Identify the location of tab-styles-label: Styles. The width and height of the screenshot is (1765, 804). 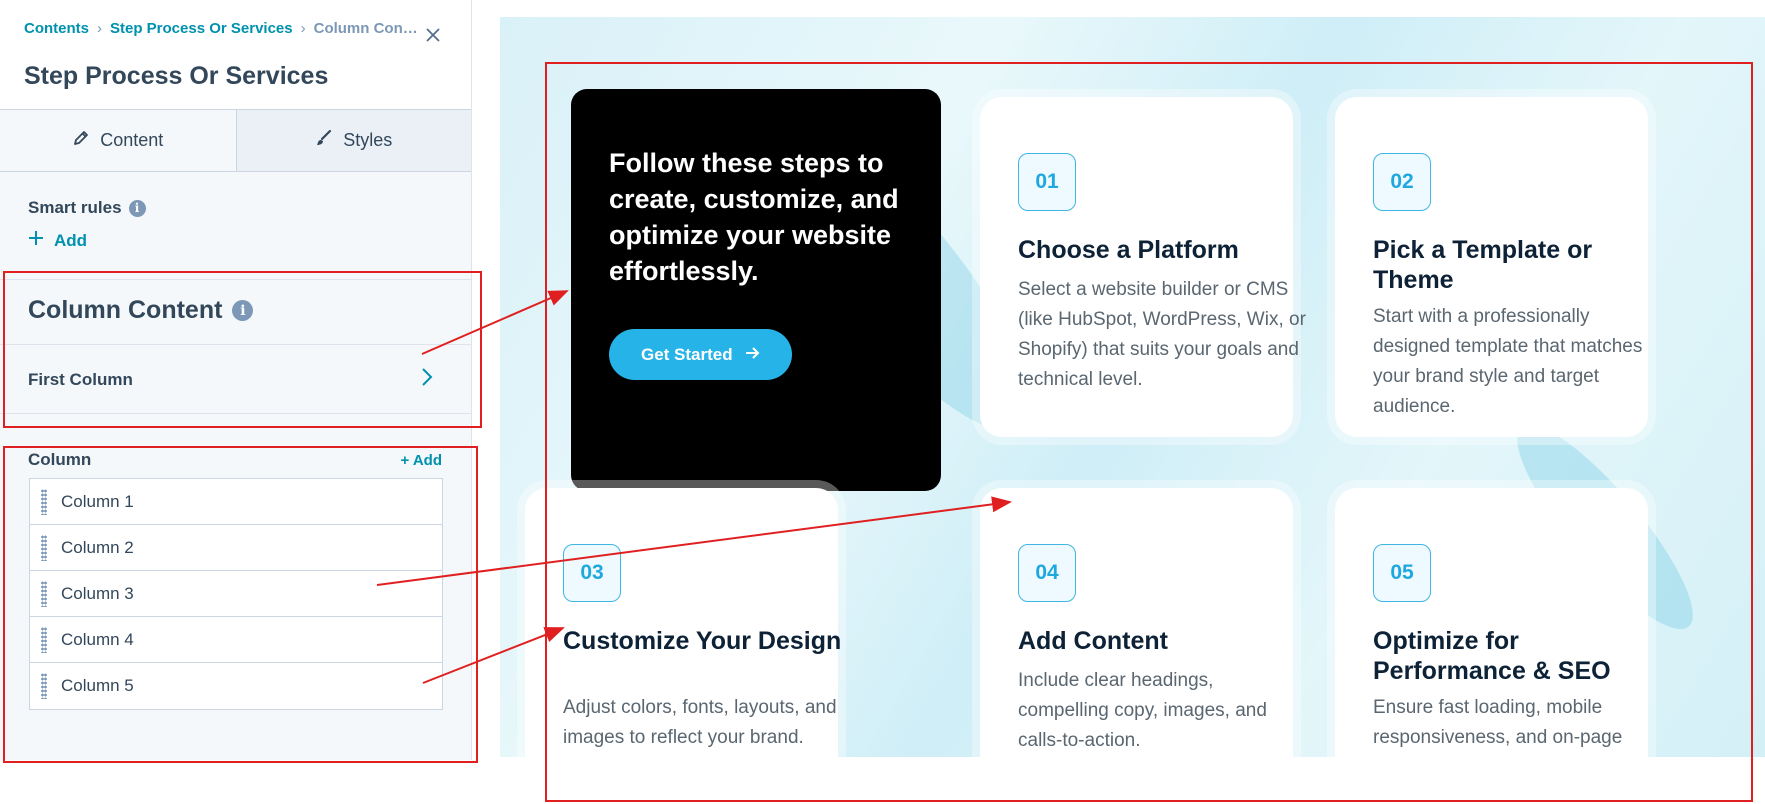
(368, 140).